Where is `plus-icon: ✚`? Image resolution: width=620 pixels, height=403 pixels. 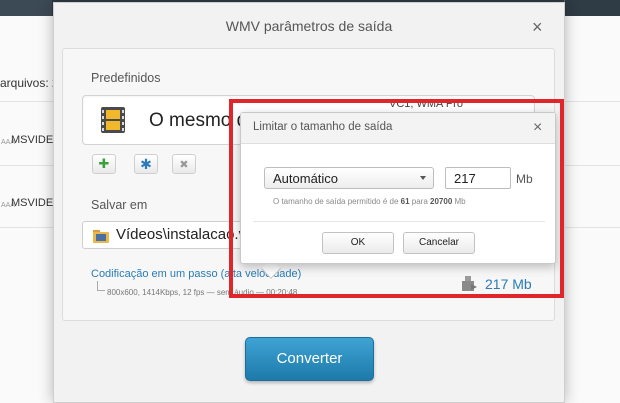 plus-icon: ✚ is located at coordinates (104, 163).